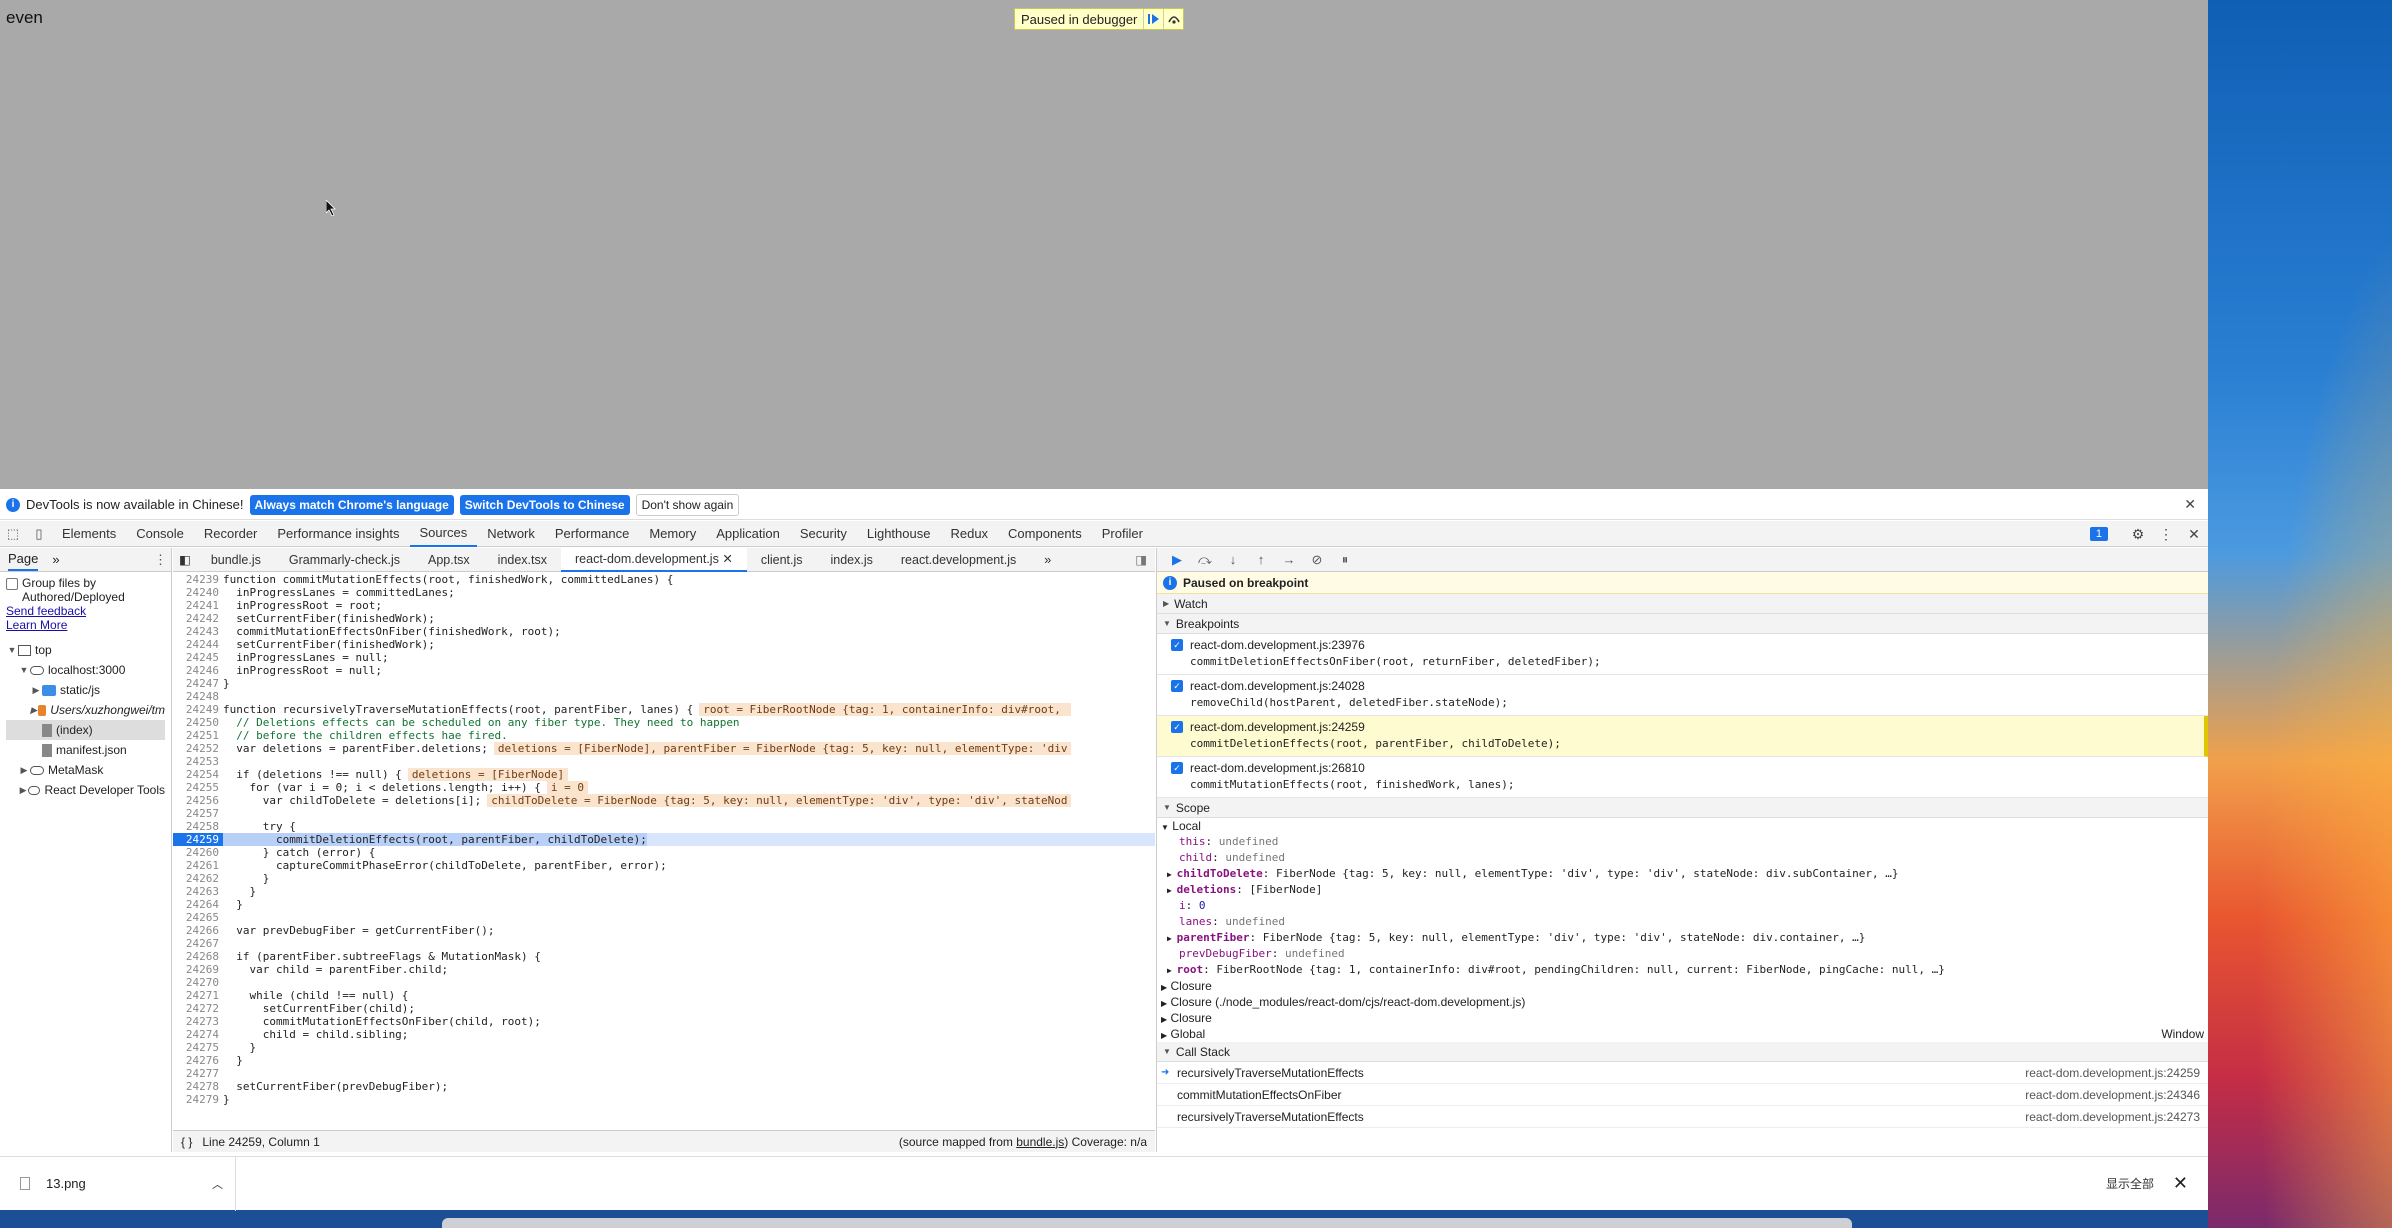 This screenshot has width=2392, height=1228. I want to click on always-match-language-button: Always match Chrome's language, so click(351, 504).